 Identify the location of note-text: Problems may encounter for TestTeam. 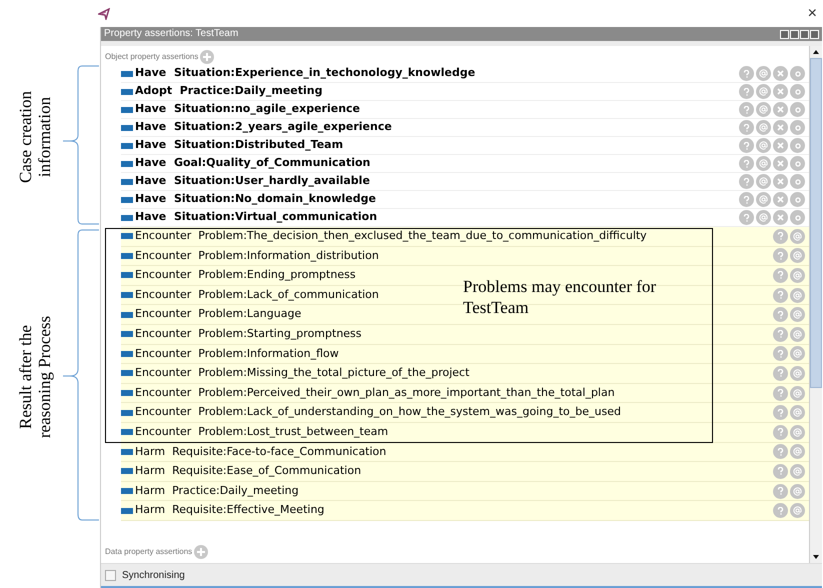
(560, 297).